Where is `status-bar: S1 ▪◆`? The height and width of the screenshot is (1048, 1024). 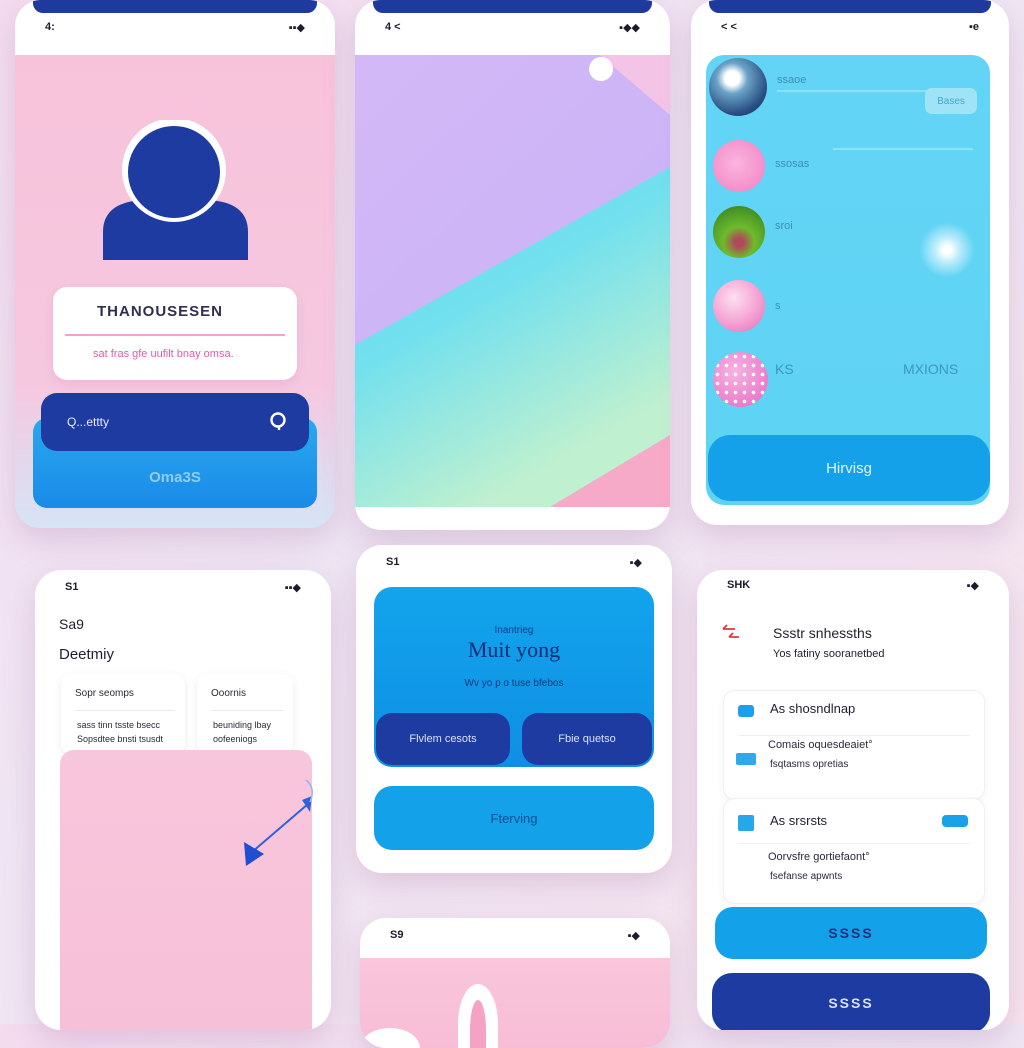
status-bar: S1 ▪◆ is located at coordinates (514, 562).